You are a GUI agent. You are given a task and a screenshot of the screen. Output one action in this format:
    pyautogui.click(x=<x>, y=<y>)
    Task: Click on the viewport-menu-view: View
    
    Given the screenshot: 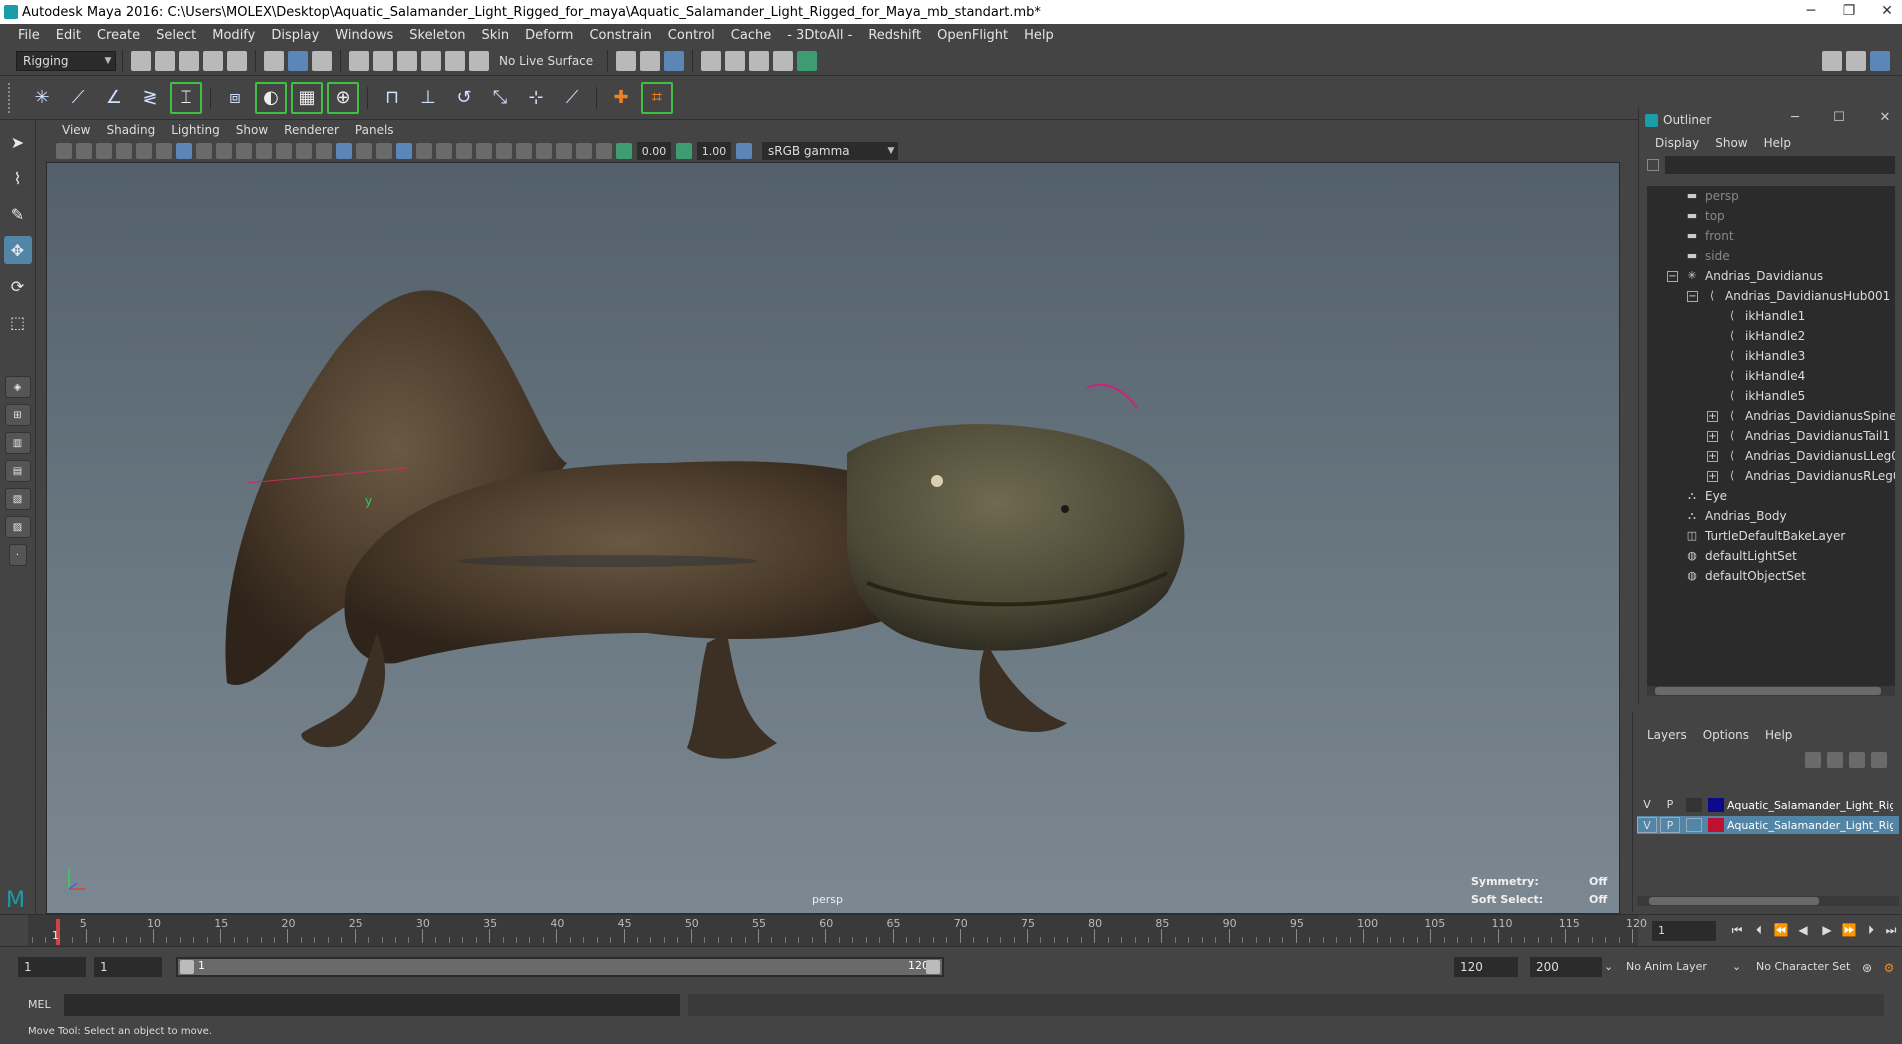 What is the action you would take?
    pyautogui.click(x=76, y=130)
    